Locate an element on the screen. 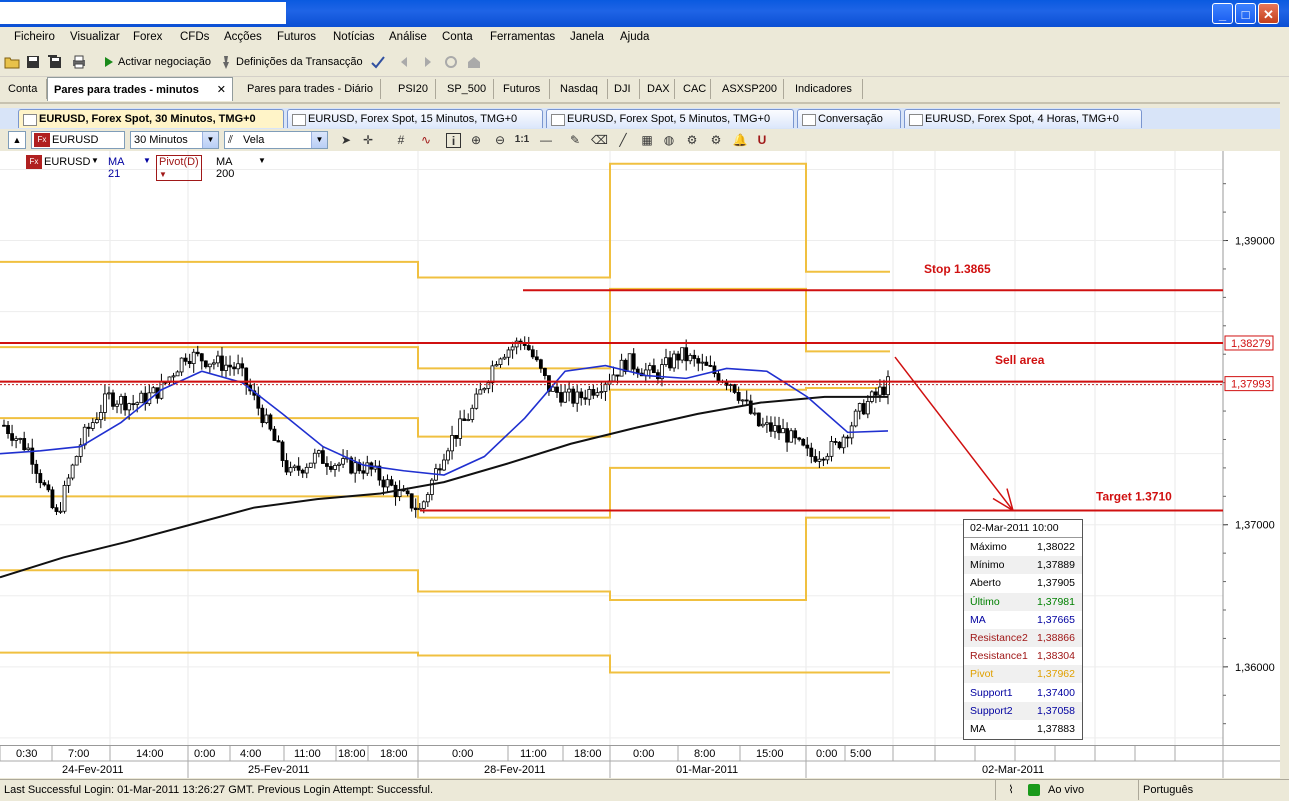 This screenshot has height=801, width=1289. menu-accoes: Acções is located at coordinates (243, 37).